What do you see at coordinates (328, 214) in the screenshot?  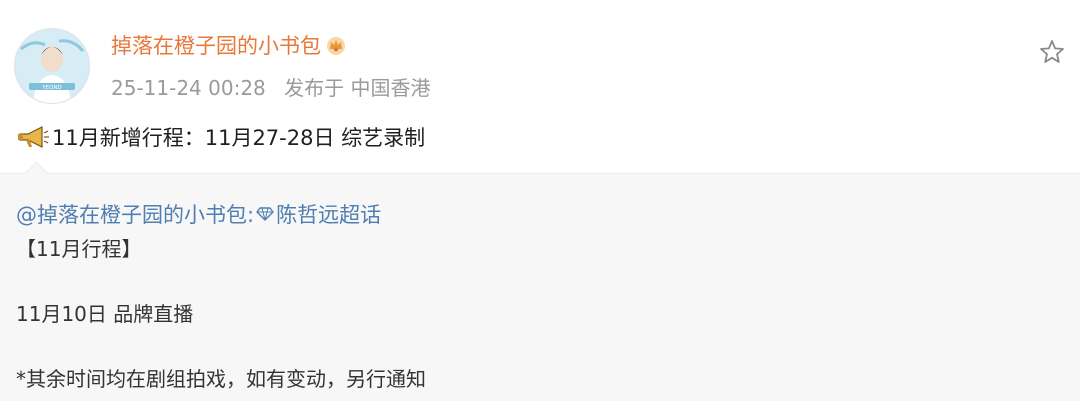 I see `supertopic-link: 陈哲远超话` at bounding box center [328, 214].